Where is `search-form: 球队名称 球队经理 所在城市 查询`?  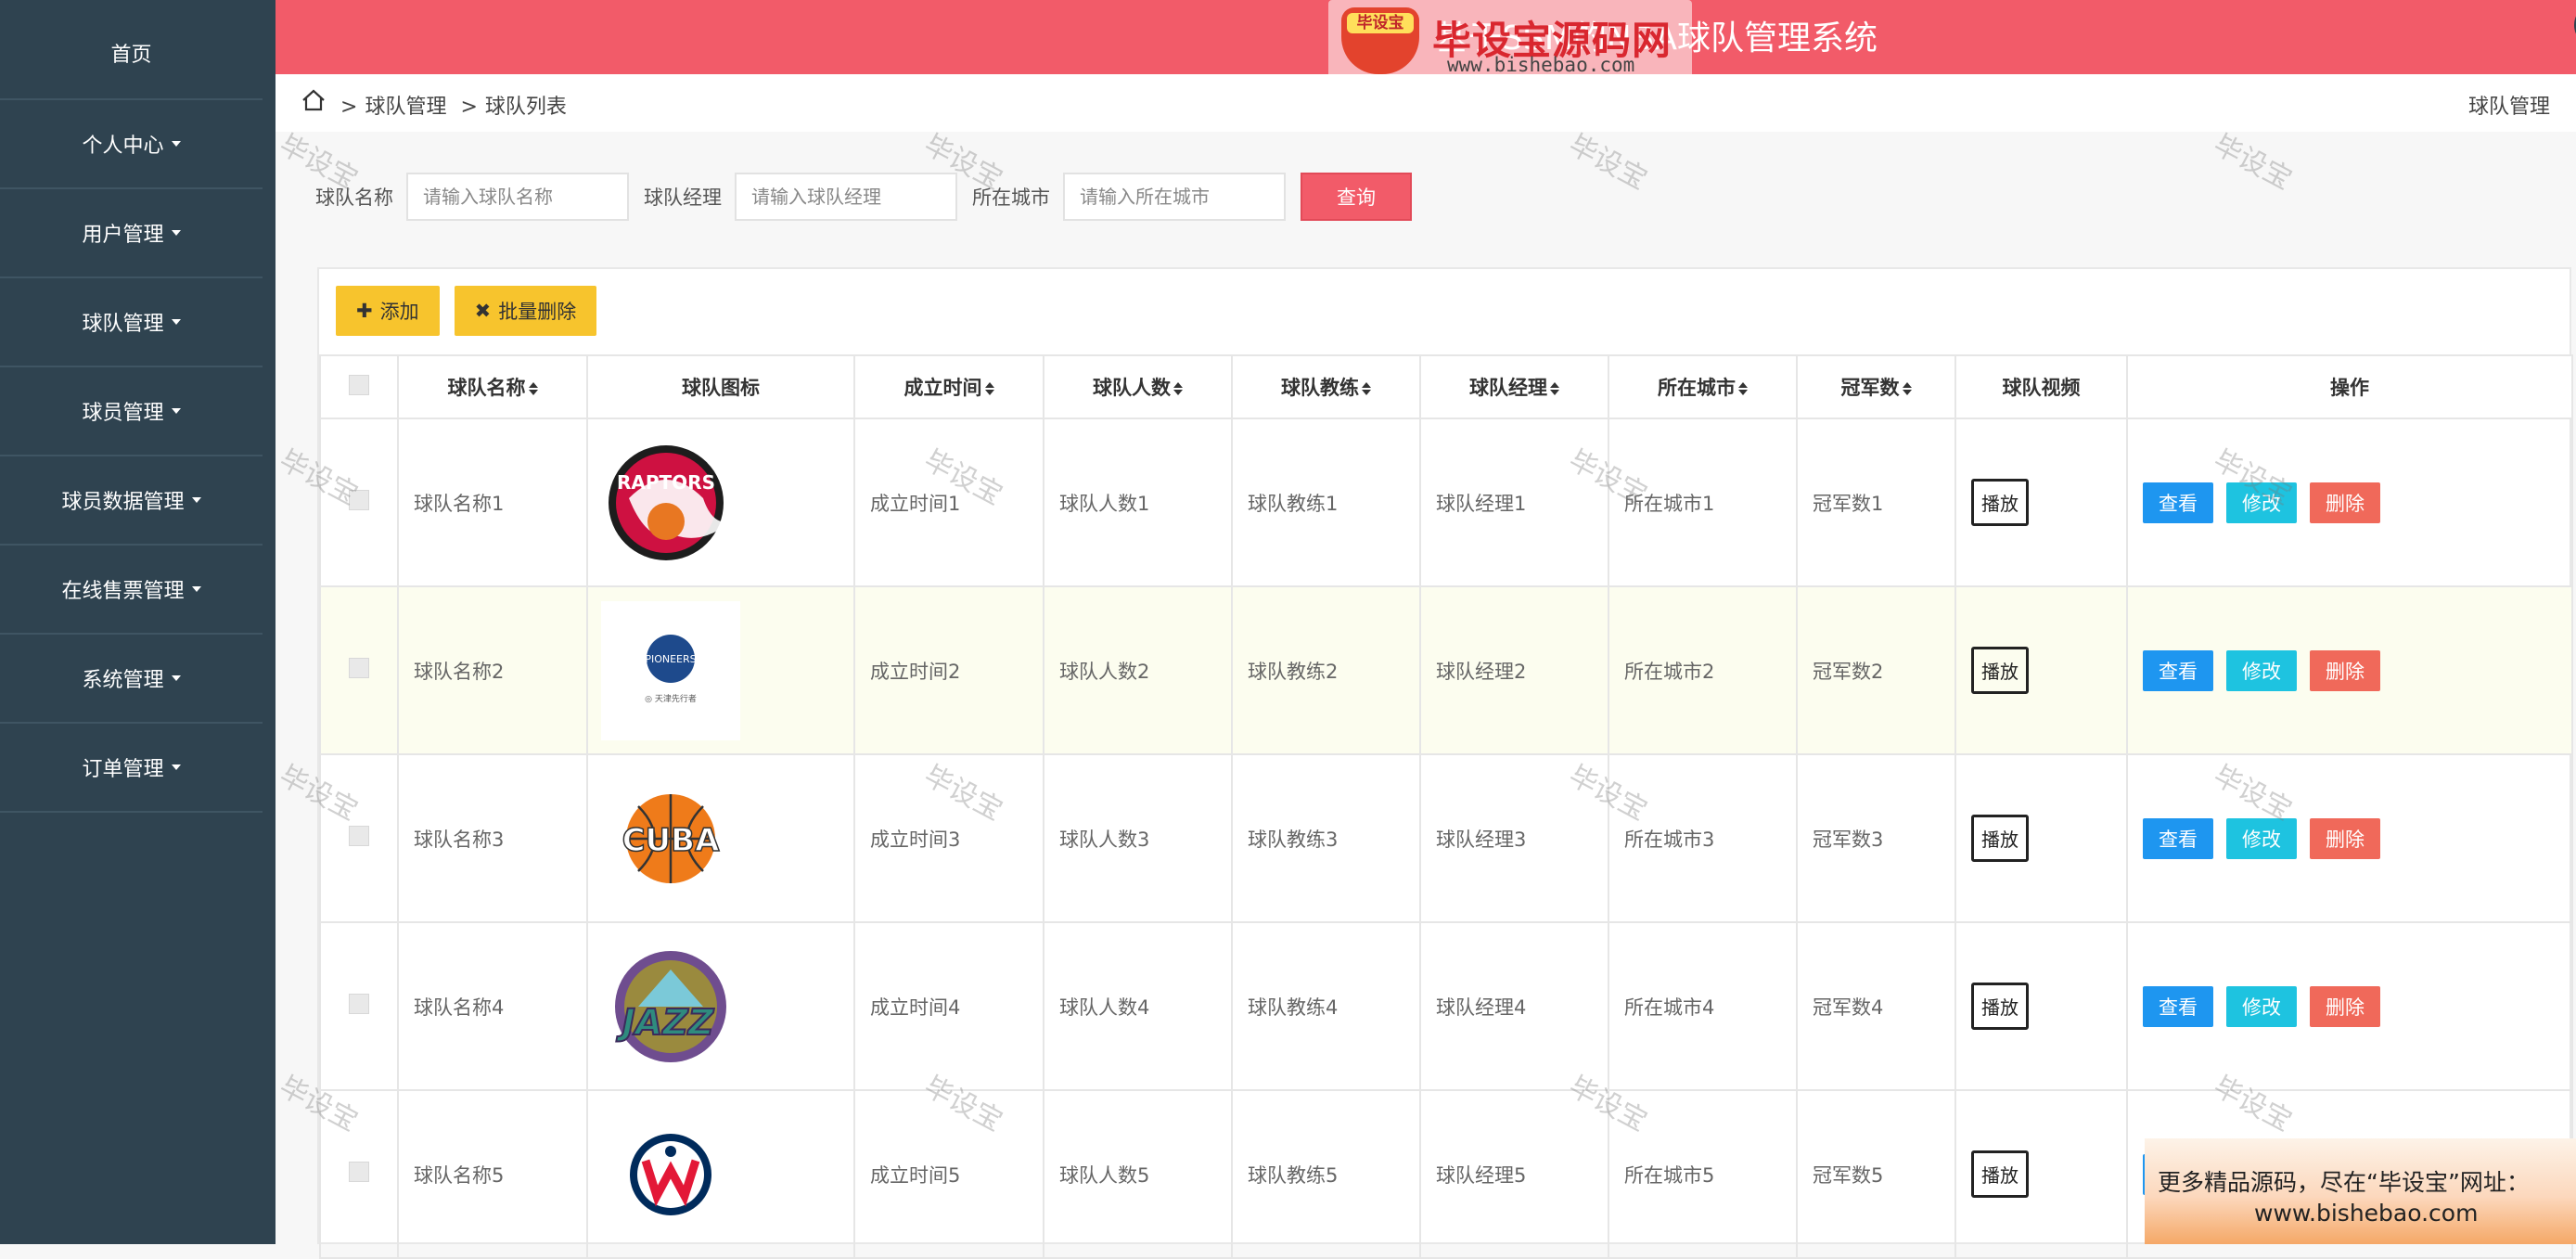 search-form: 球队名称 球队经理 所在城市 查询 is located at coordinates (863, 197).